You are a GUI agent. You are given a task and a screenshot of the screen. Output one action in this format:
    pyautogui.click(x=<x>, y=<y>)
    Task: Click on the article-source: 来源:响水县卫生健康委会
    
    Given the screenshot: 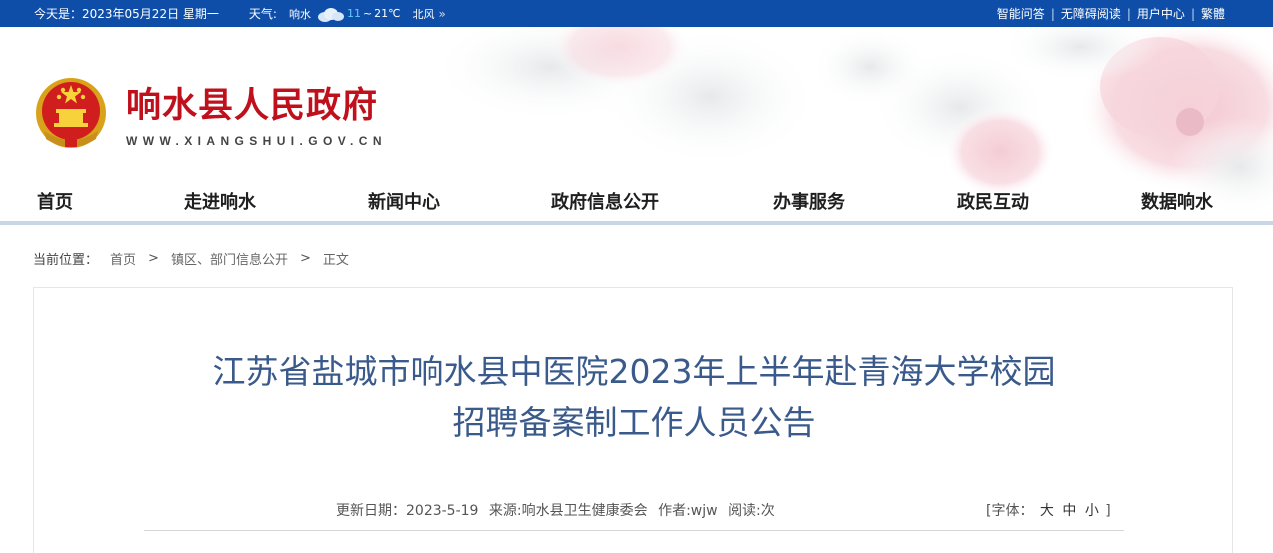 What is the action you would take?
    pyautogui.click(x=568, y=511)
    